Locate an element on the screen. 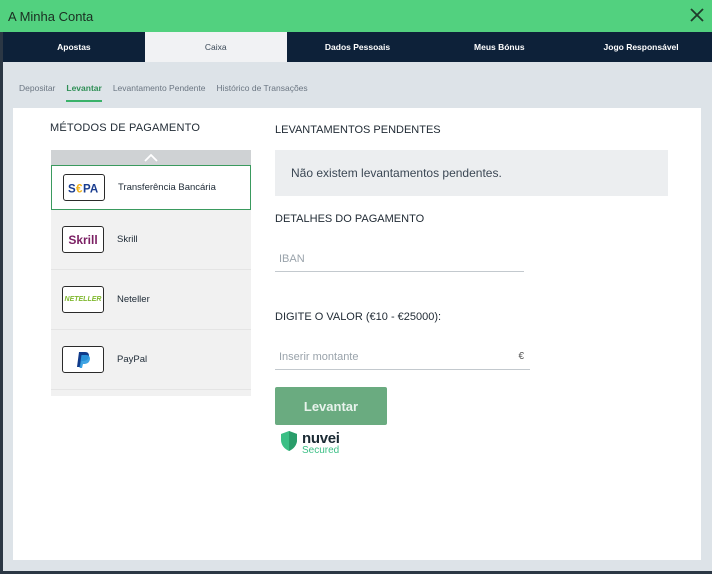 The image size is (712, 574). neteller-logo-text: NETELLER is located at coordinates (83, 299).